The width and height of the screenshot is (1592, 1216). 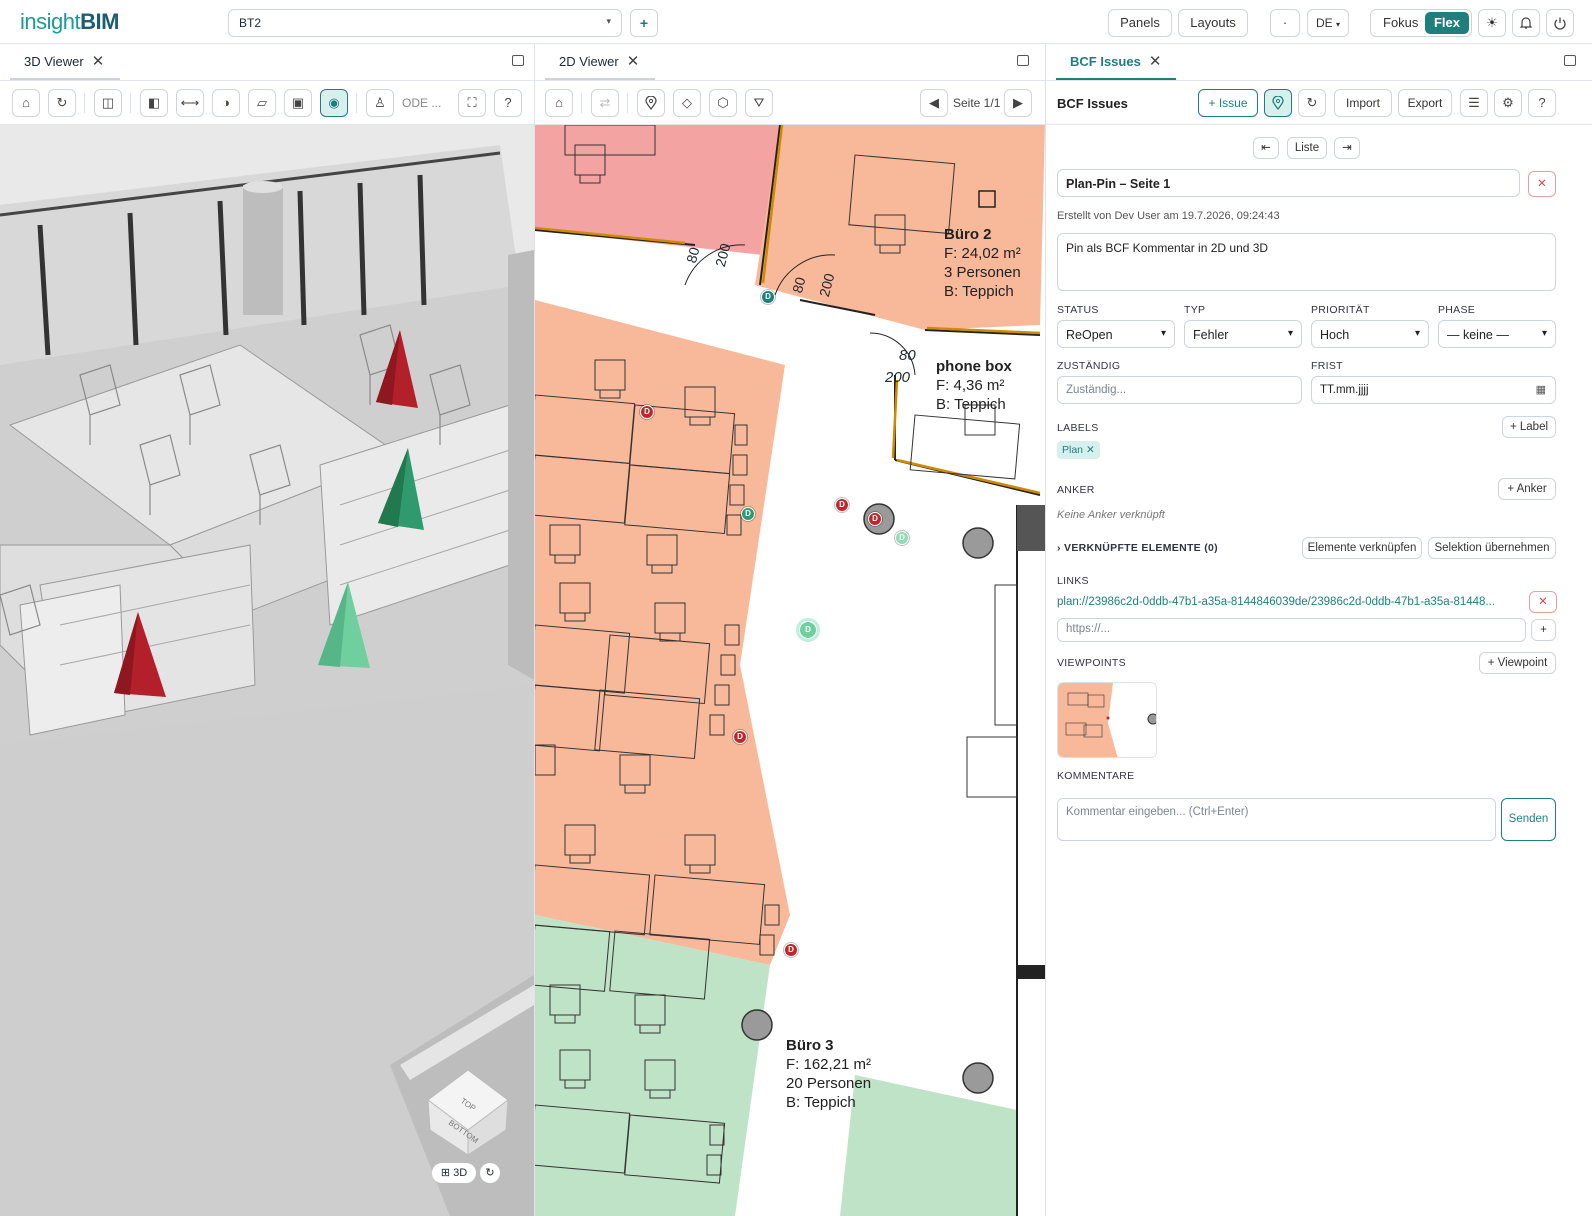 What do you see at coordinates (1528, 819) in the screenshot?
I see `send-button: Senden` at bounding box center [1528, 819].